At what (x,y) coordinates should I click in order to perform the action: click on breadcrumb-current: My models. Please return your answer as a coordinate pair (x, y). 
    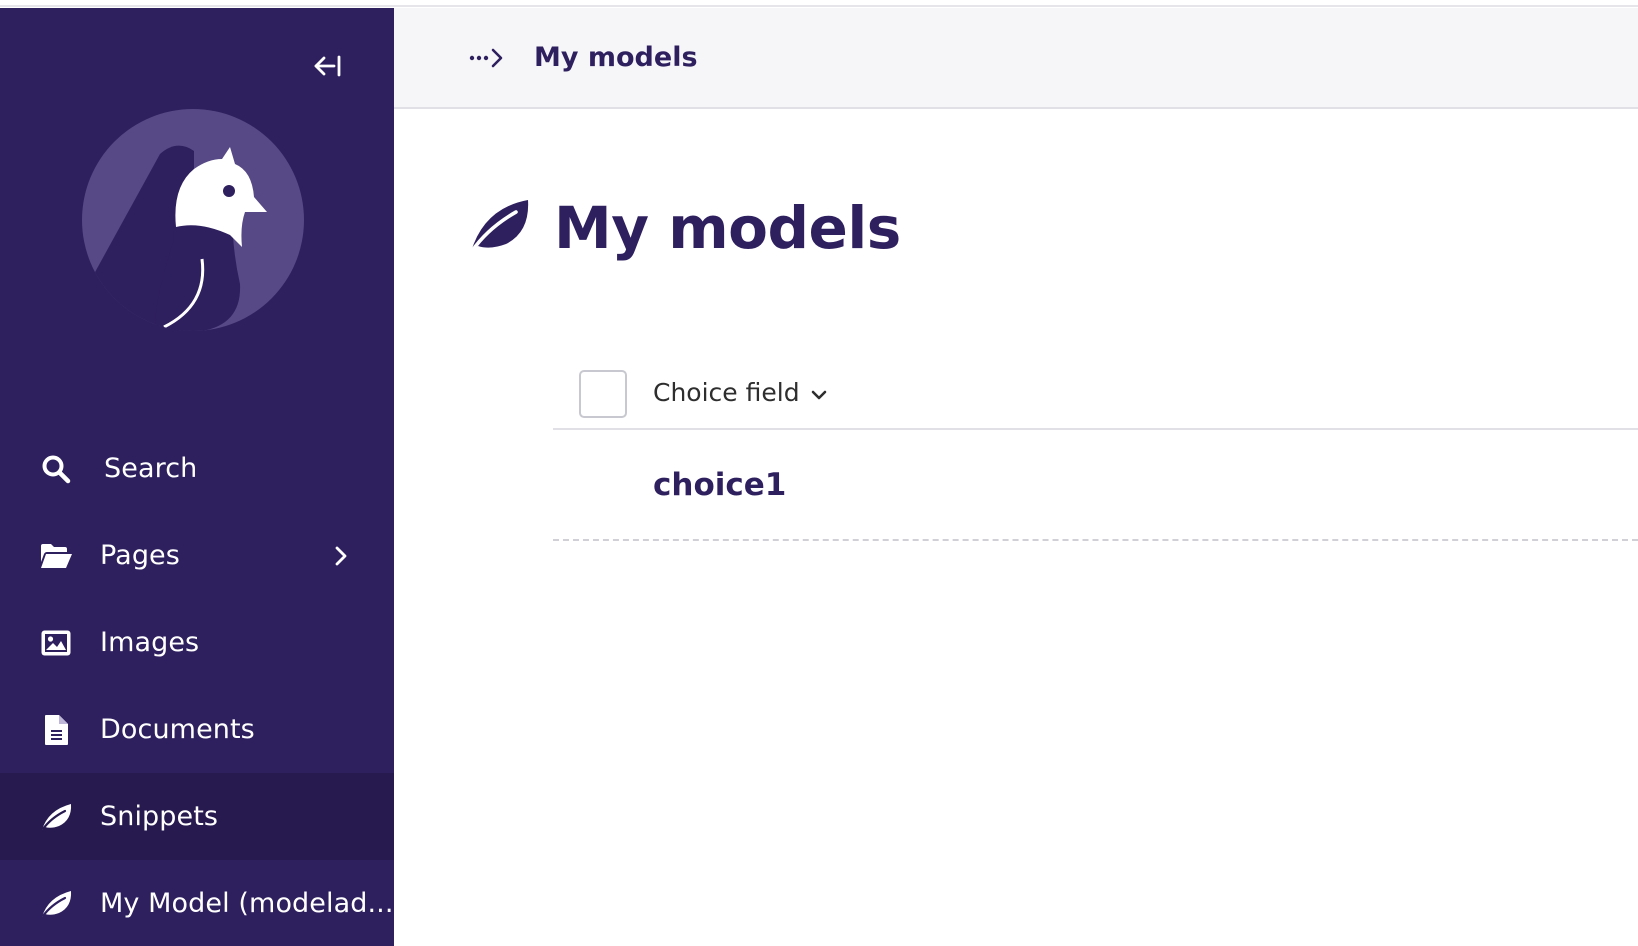
    Looking at the image, I should click on (616, 57).